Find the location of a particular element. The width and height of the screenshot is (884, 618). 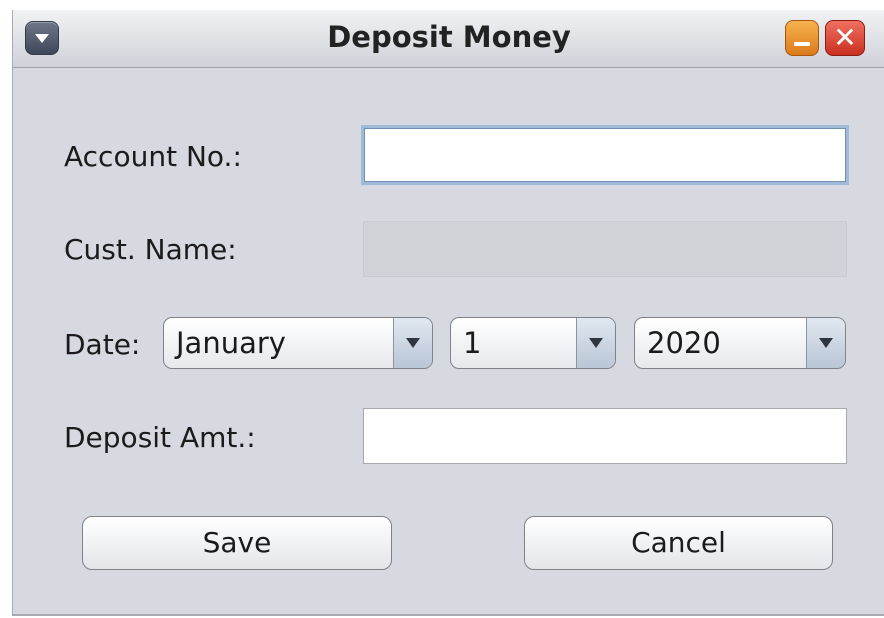

month-select-arrow is located at coordinates (412, 343).